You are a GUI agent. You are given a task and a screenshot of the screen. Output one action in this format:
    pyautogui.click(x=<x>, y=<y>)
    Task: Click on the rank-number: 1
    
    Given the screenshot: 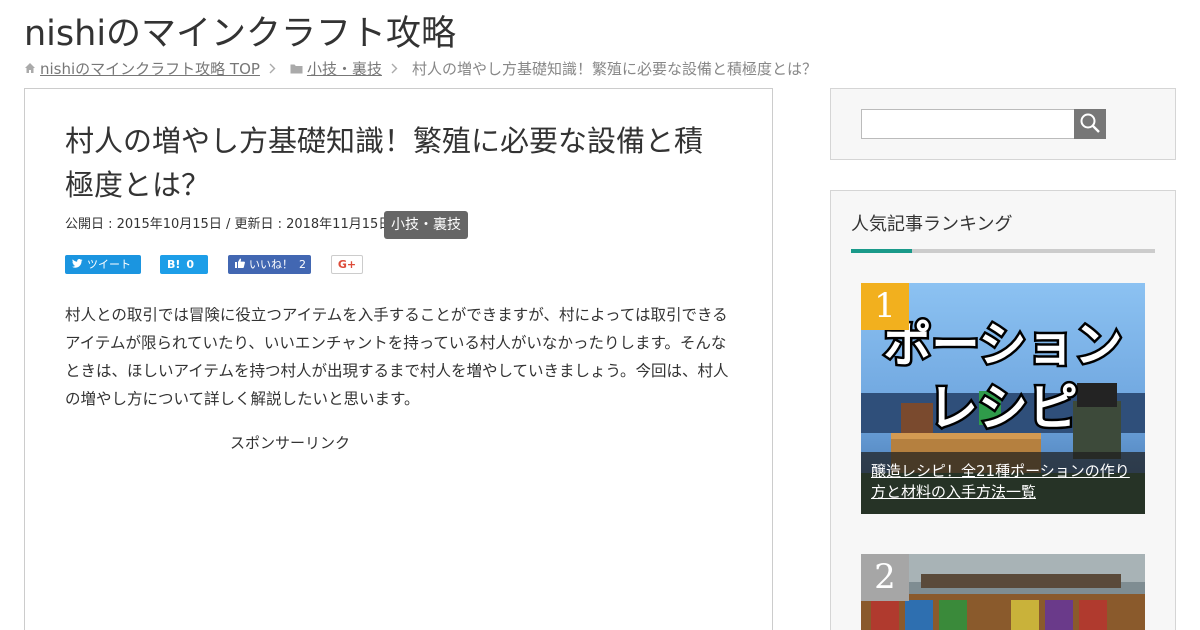 What is the action you would take?
    pyautogui.click(x=885, y=306)
    